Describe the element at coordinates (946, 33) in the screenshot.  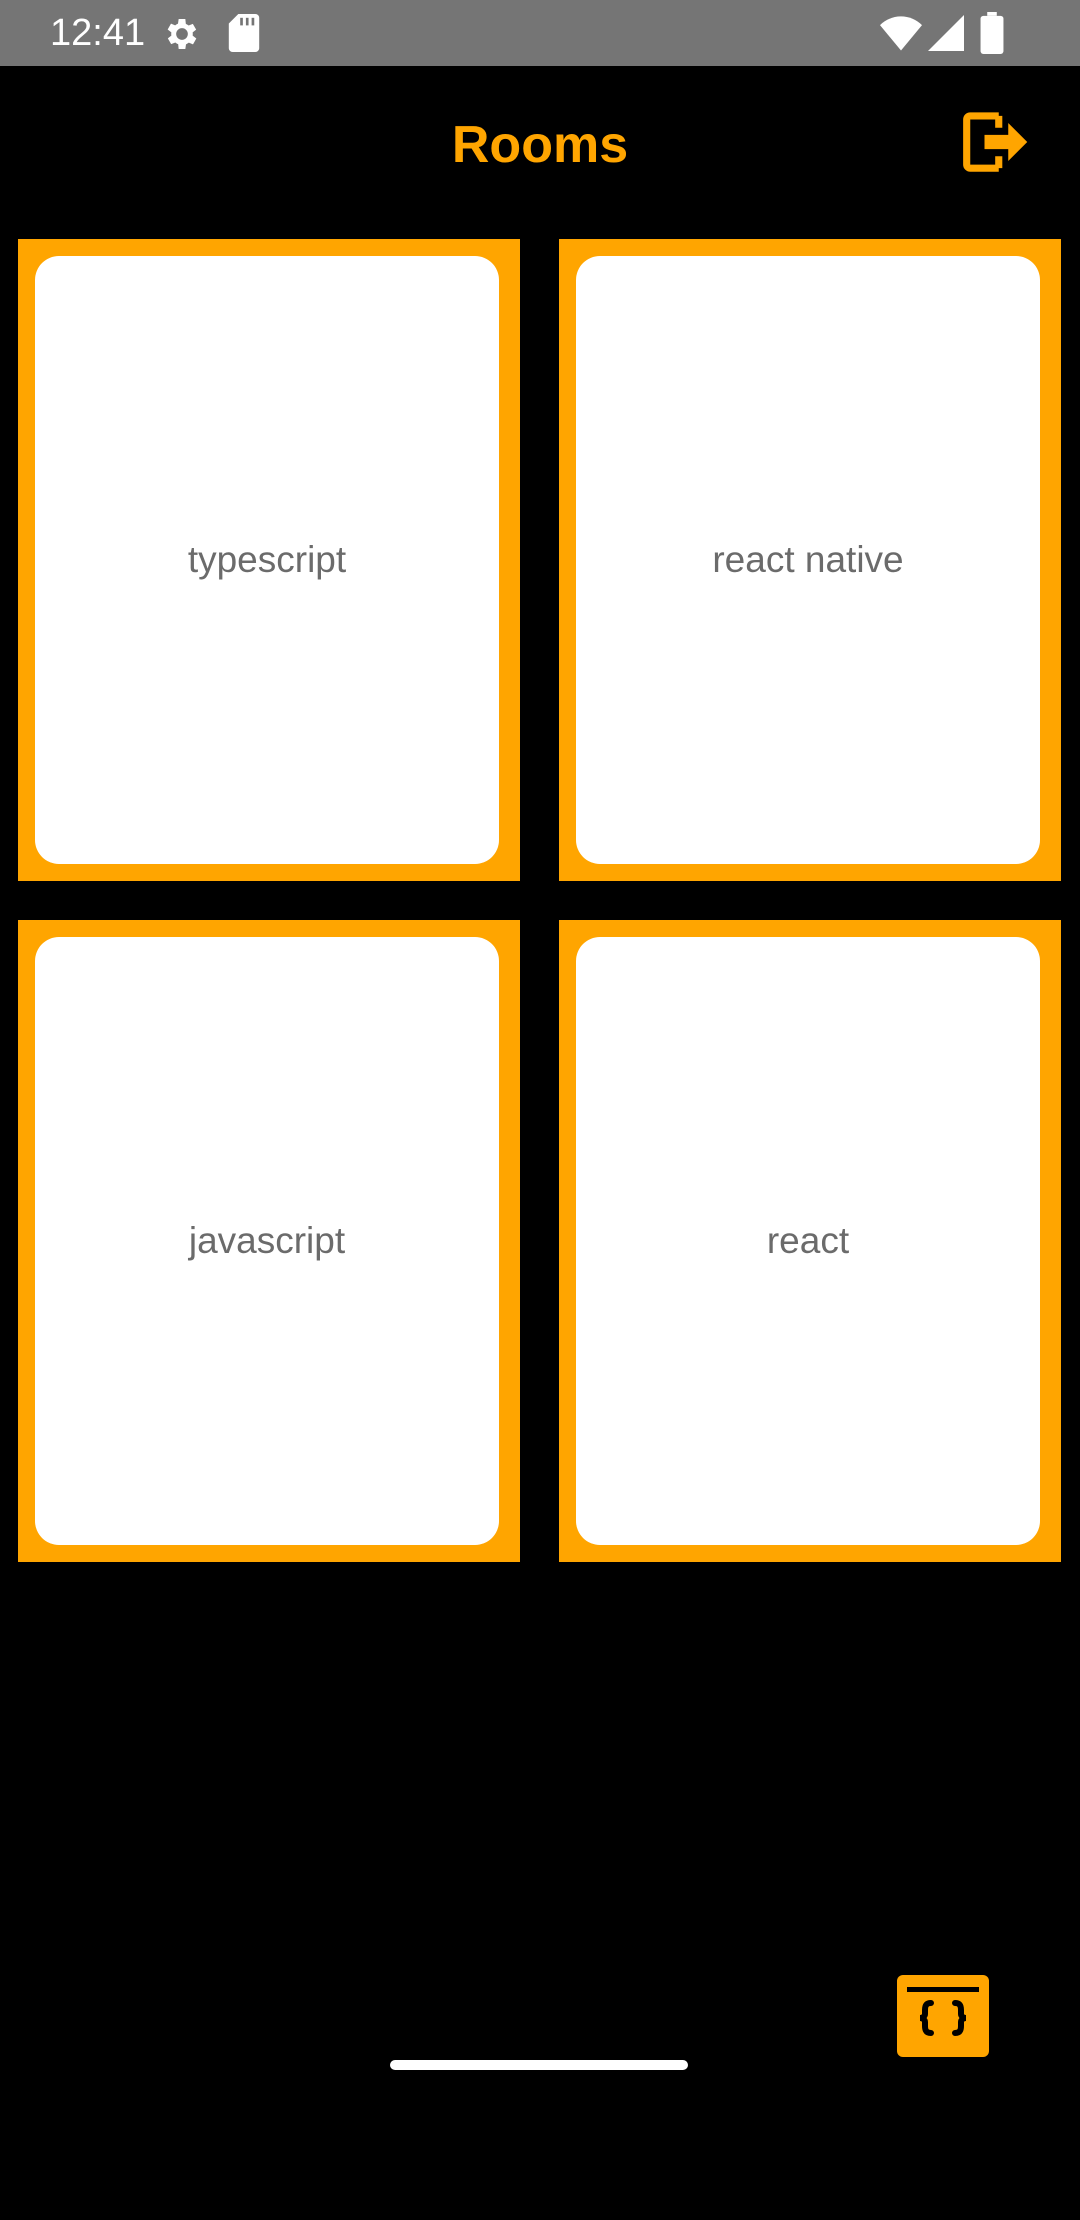
I see `cell-signal-icon` at that location.